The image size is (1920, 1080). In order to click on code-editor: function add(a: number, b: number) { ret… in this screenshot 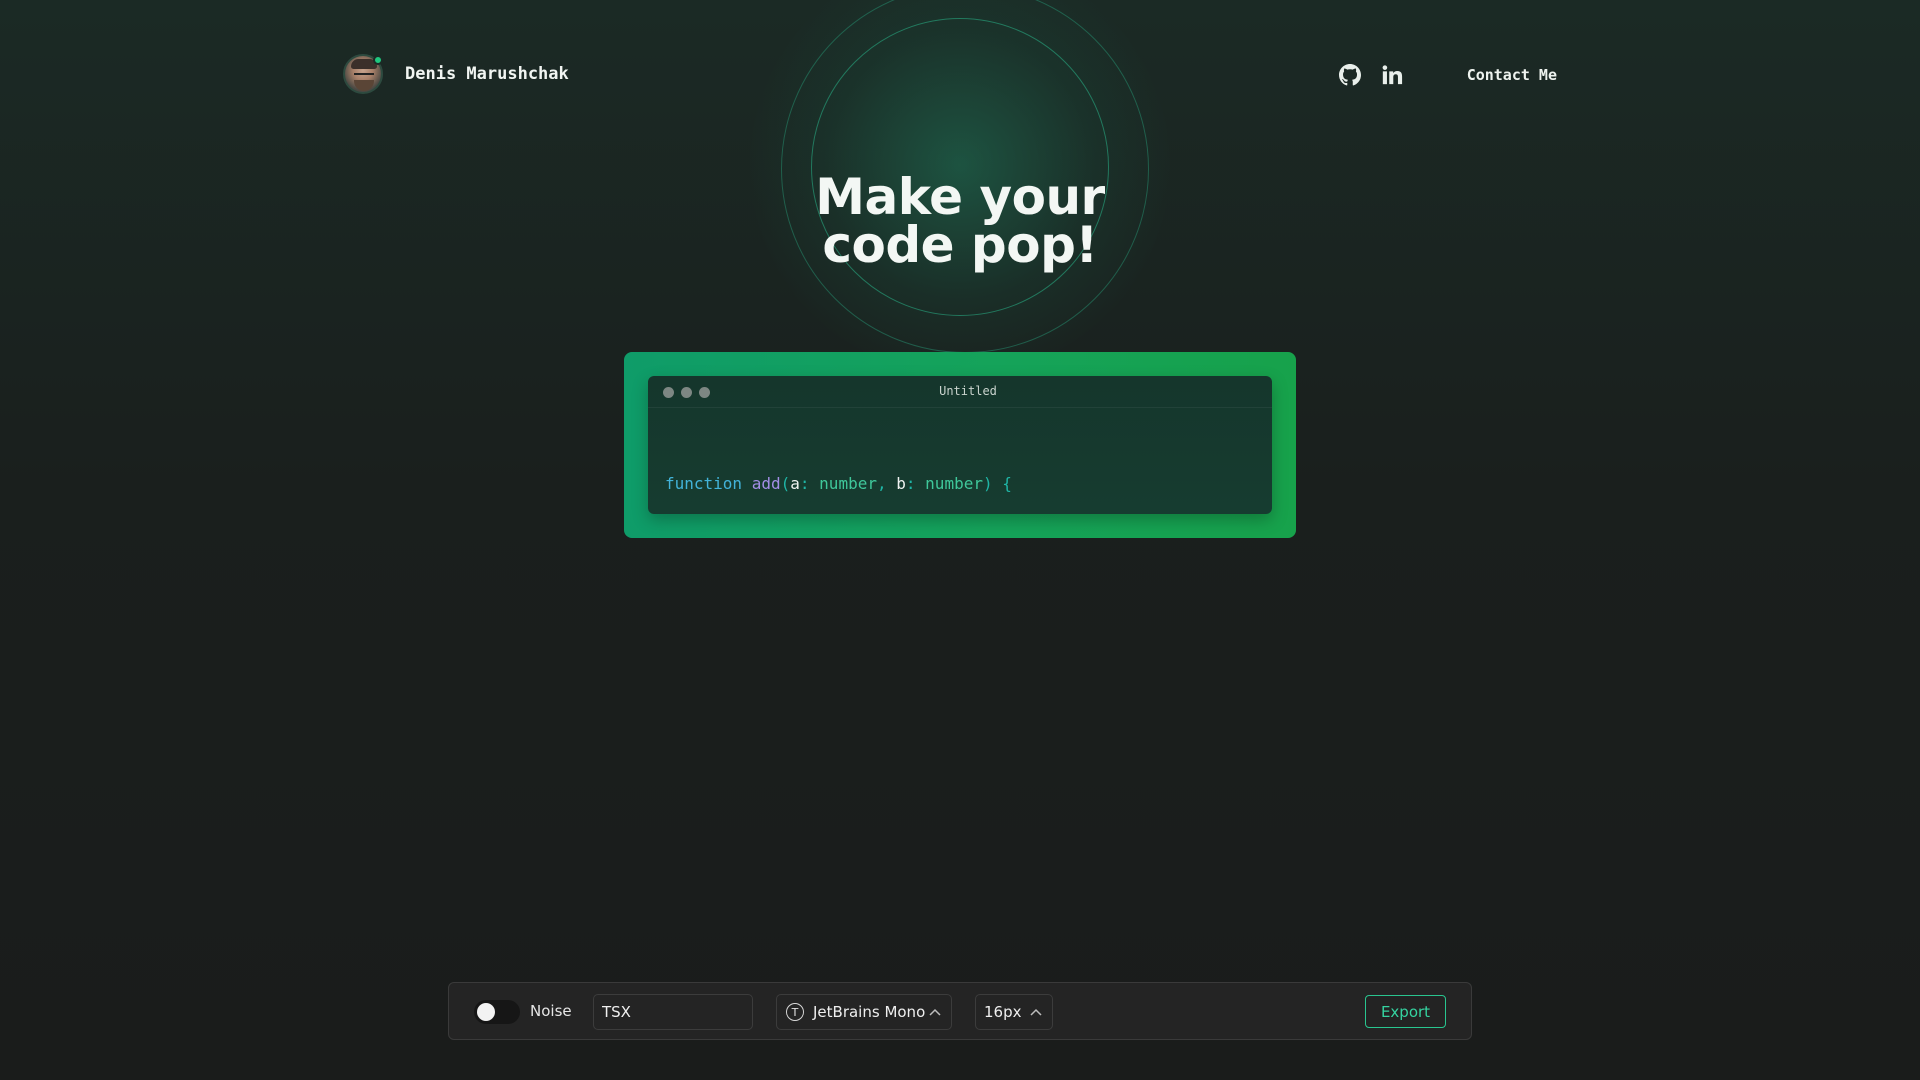, I will do `click(960, 461)`.